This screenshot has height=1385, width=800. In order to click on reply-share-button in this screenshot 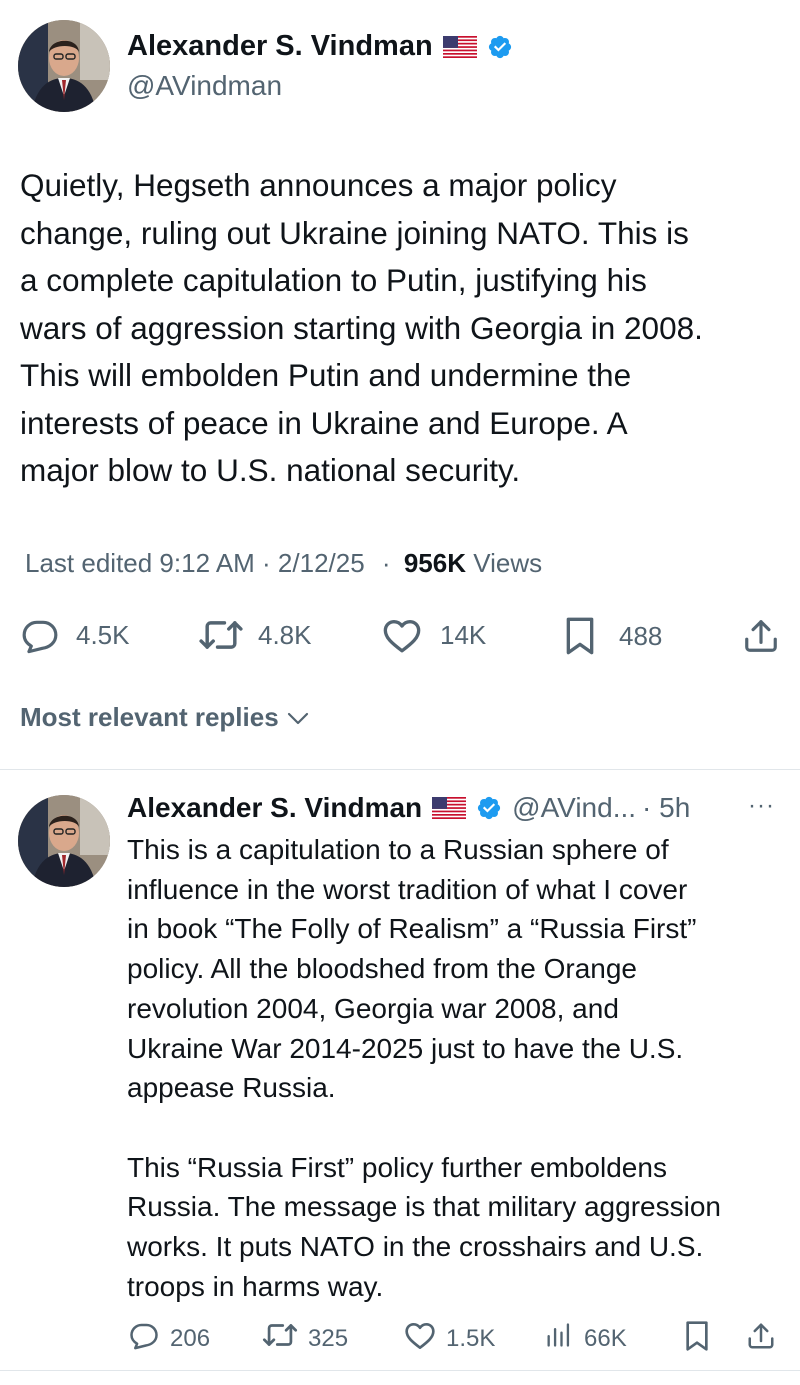, I will do `click(761, 1339)`.